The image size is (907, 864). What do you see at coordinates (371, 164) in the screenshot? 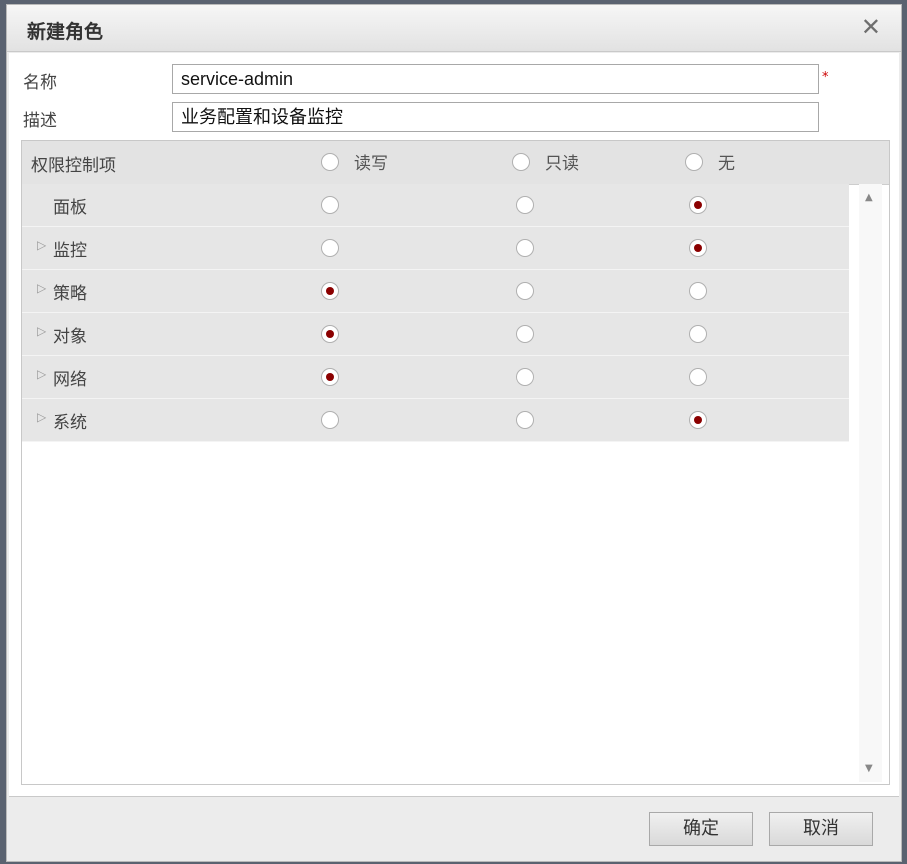
I see `header-option-label: 读写` at bounding box center [371, 164].